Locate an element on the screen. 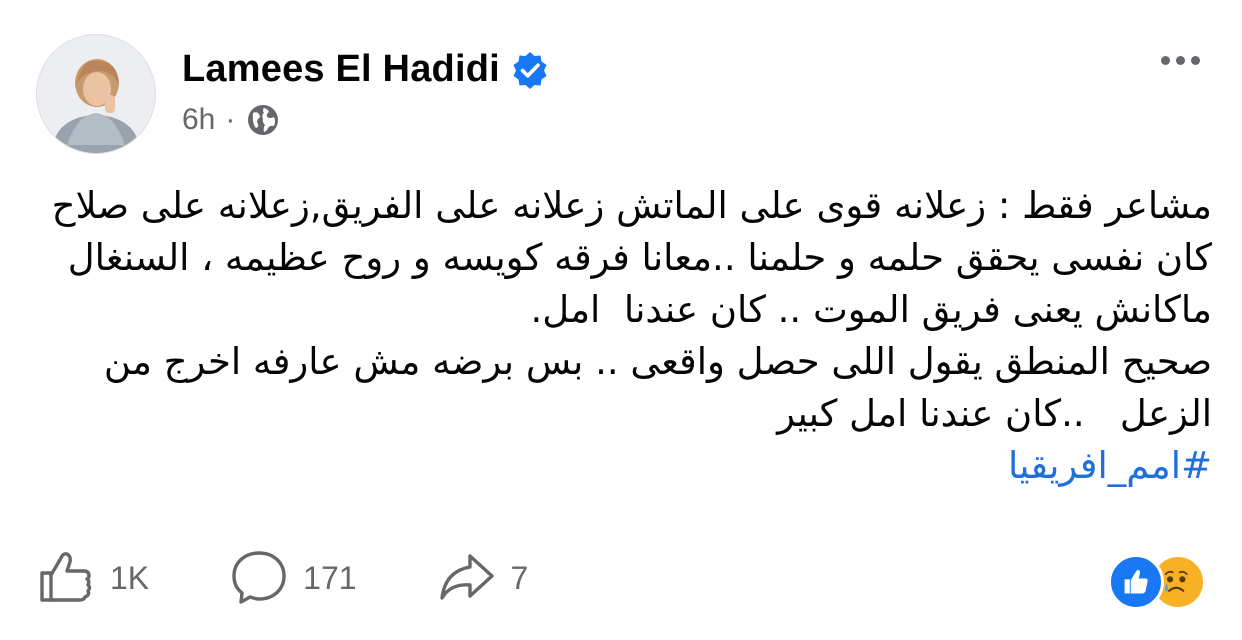 Image resolution: width=1242 pixels, height=640 pixels. profile-photo is located at coordinates (96, 94).